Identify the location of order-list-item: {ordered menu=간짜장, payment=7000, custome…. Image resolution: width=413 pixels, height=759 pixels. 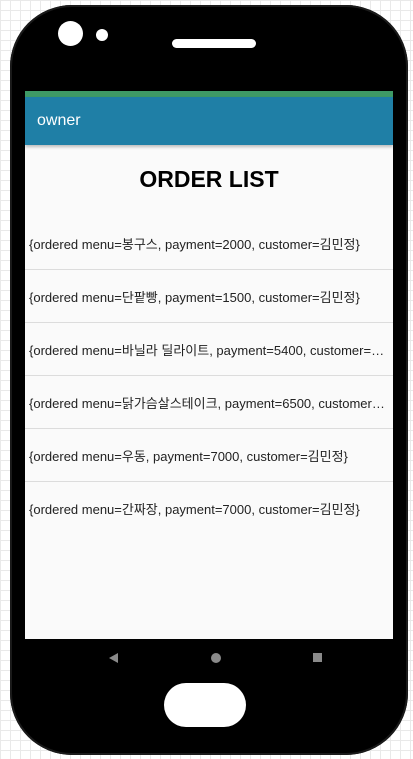
(209, 508).